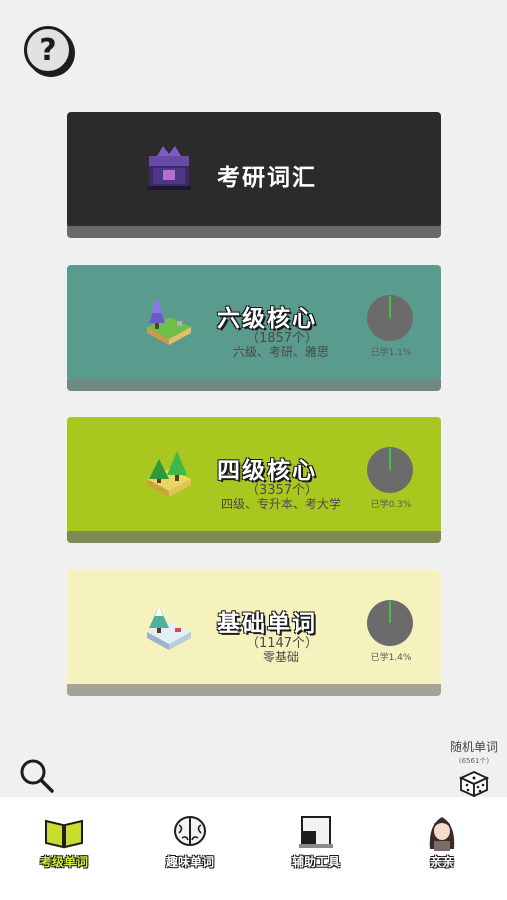 The image size is (507, 900). I want to click on tab-label: 趣味单词, so click(189, 862).